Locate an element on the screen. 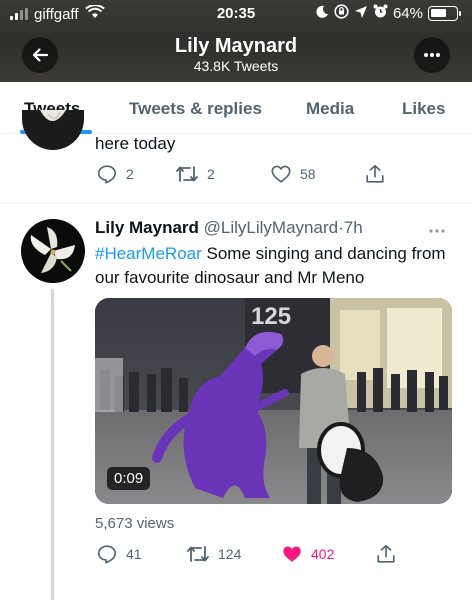 The width and height of the screenshot is (472, 600). reply-button: 41 is located at coordinates (141, 554).